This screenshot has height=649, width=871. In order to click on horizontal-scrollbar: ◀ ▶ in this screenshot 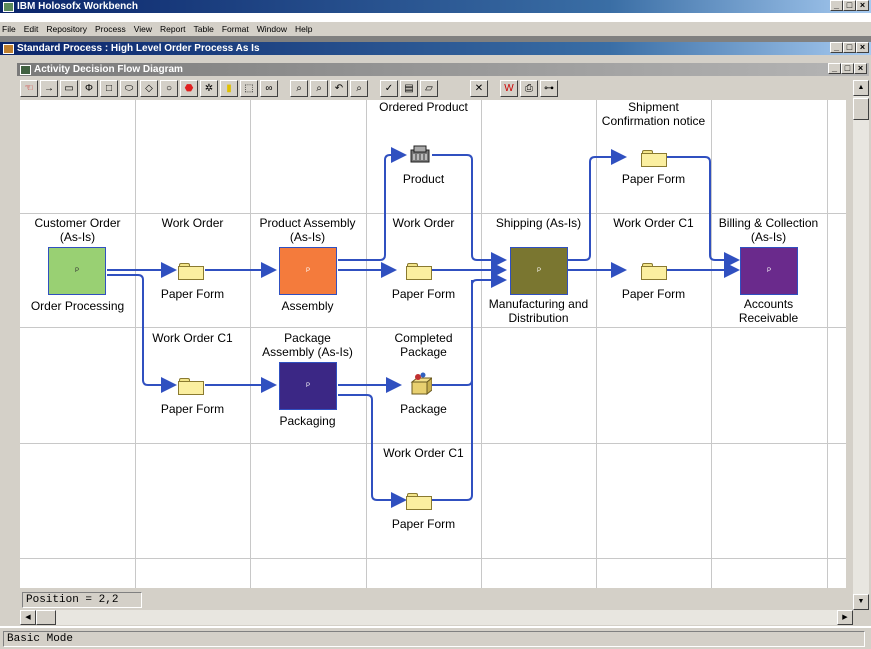, I will do `click(436, 617)`.